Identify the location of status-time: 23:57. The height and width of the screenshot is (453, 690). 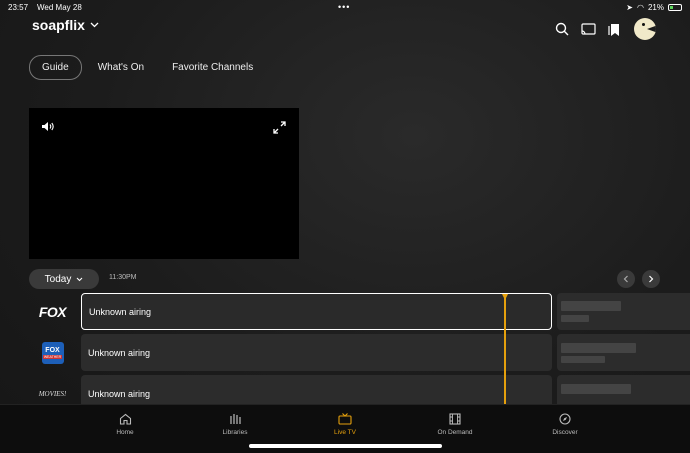
(18, 7).